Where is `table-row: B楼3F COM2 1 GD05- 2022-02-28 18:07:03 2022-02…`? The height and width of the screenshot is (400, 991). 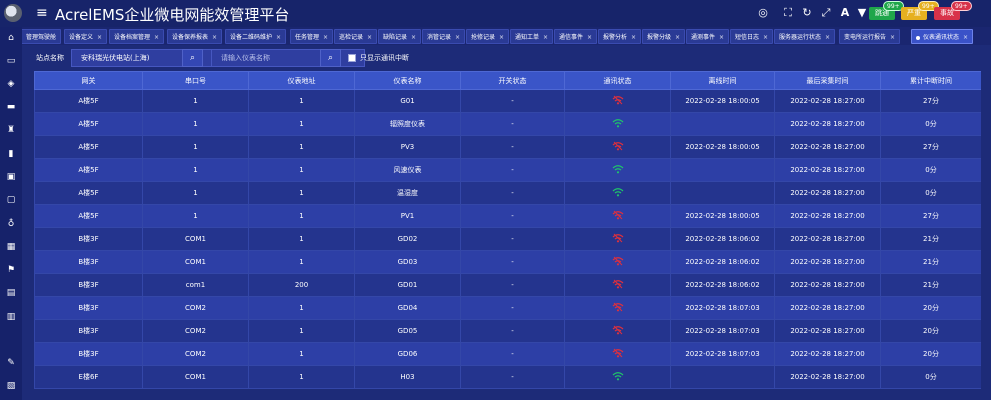 table-row: B楼3F COM2 1 GD05- 2022-02-28 18:07:03 2022-02… is located at coordinates (507, 331).